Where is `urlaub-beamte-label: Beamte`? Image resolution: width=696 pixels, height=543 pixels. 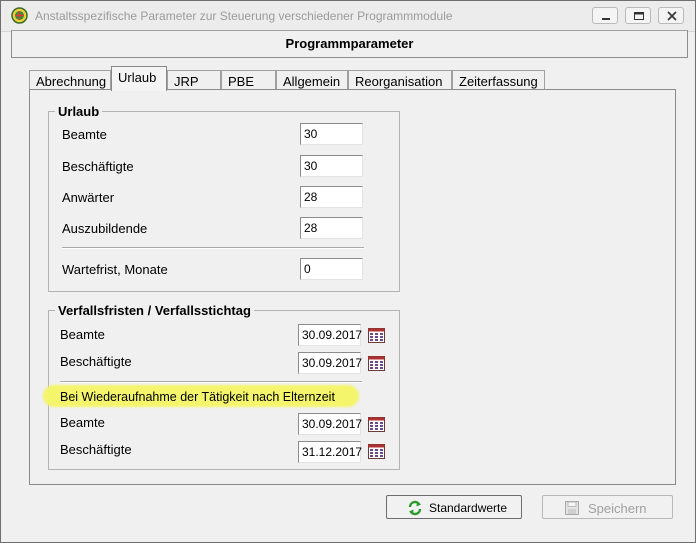
urlaub-beamte-label: Beamte is located at coordinates (84, 134).